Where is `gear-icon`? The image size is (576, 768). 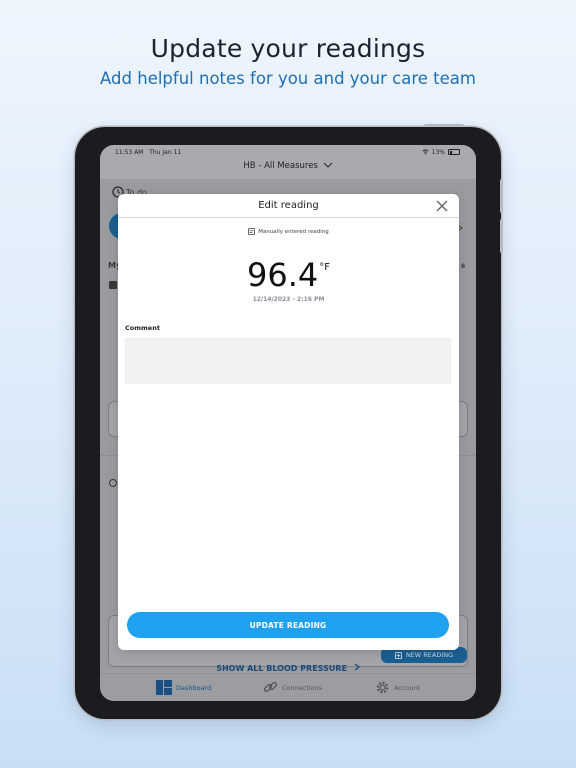 gear-icon is located at coordinates (382, 687).